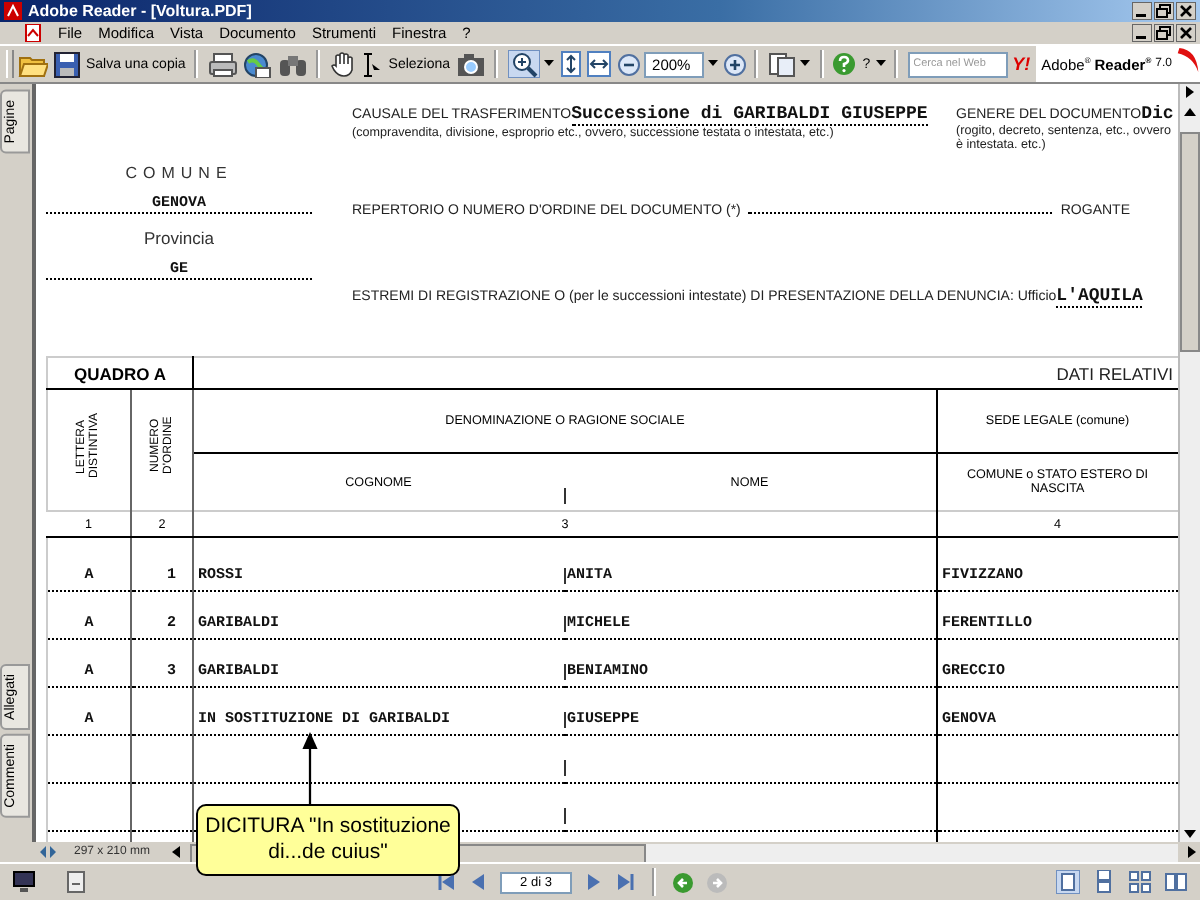 The width and height of the screenshot is (1200, 900). Describe the element at coordinates (328, 840) in the screenshot. I see `callout-tooltip: DICITURA "In sostituzione di...de cuius"` at that location.